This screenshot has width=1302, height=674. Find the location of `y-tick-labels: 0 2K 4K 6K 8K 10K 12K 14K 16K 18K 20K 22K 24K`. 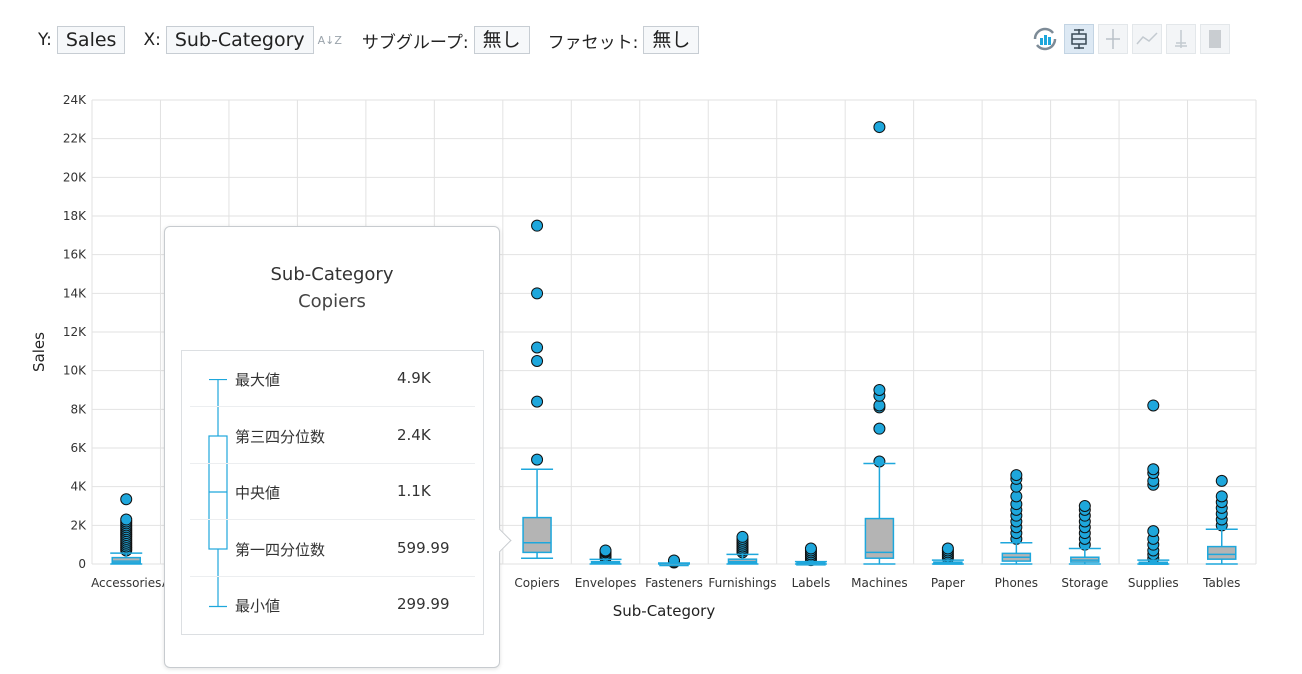

y-tick-labels: 0 2K 4K 6K 8K 10K 12K 14K 16K 18K 20K 22K 24K is located at coordinates (75, 332).